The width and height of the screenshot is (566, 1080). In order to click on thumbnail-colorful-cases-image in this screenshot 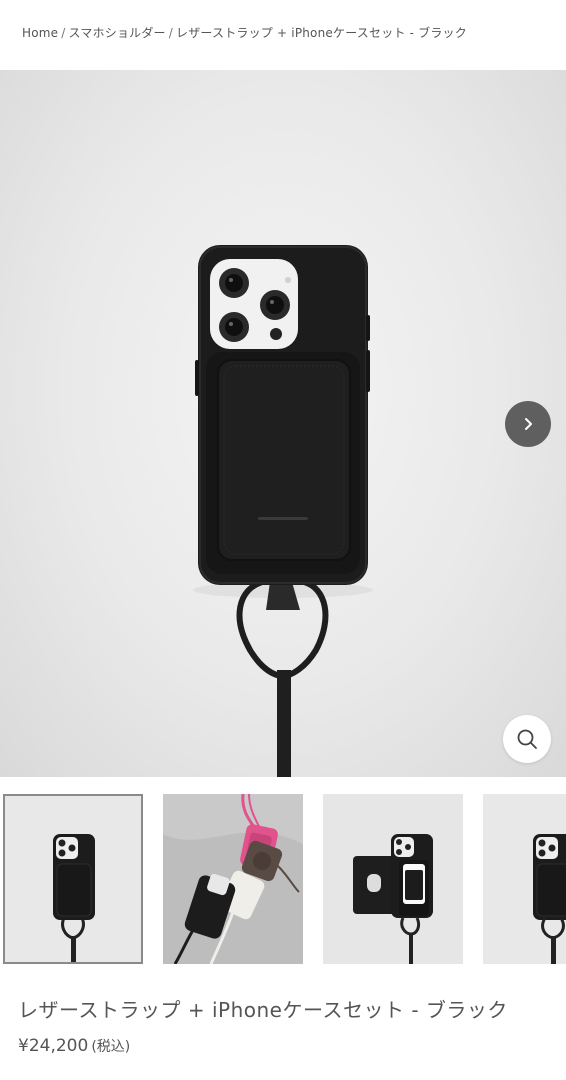, I will do `click(233, 879)`.